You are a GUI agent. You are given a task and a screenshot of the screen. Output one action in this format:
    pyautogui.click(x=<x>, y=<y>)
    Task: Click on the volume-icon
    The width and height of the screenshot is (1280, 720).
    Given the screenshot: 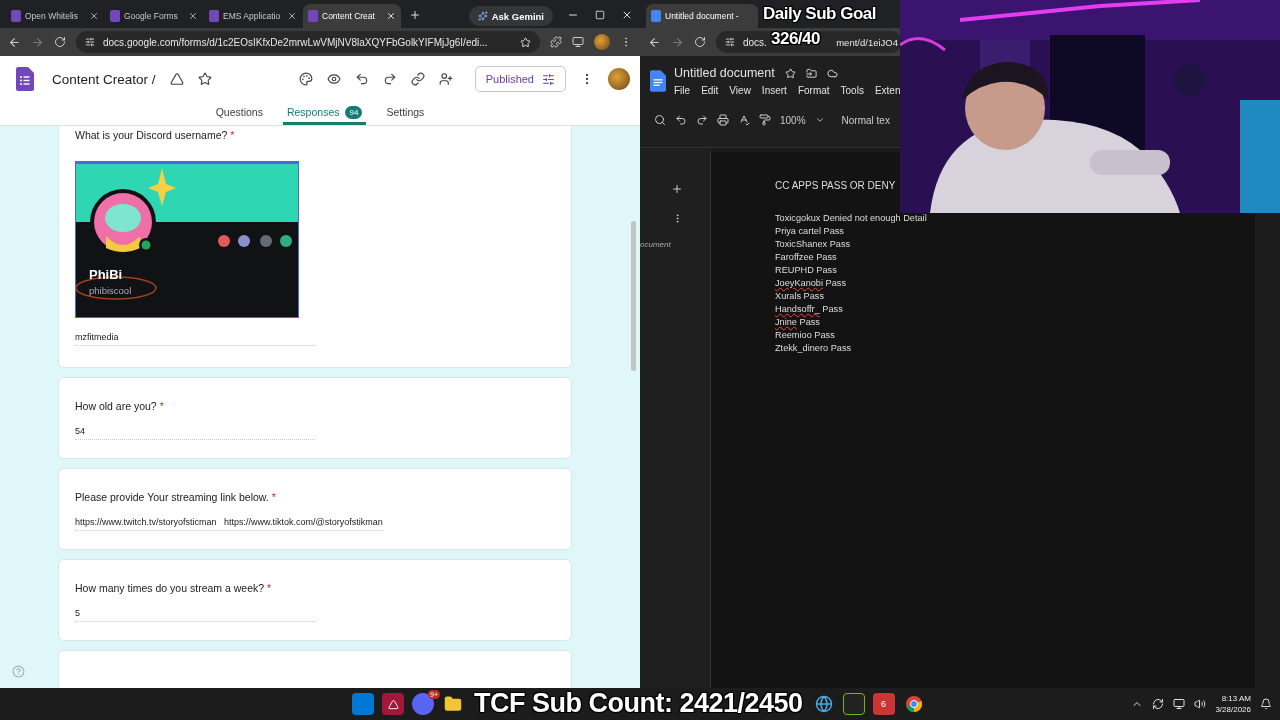 What is the action you would take?
    pyautogui.click(x=1200, y=704)
    